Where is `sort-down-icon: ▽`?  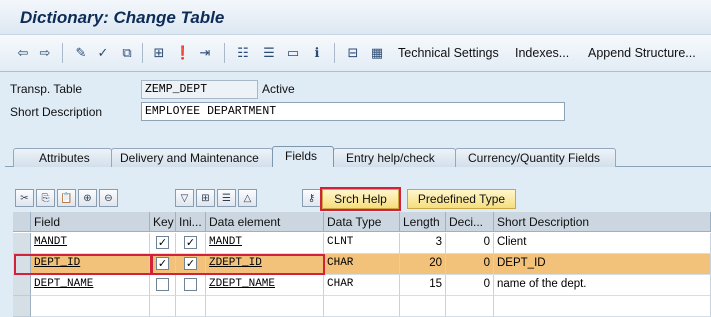 sort-down-icon: ▽ is located at coordinates (184, 198).